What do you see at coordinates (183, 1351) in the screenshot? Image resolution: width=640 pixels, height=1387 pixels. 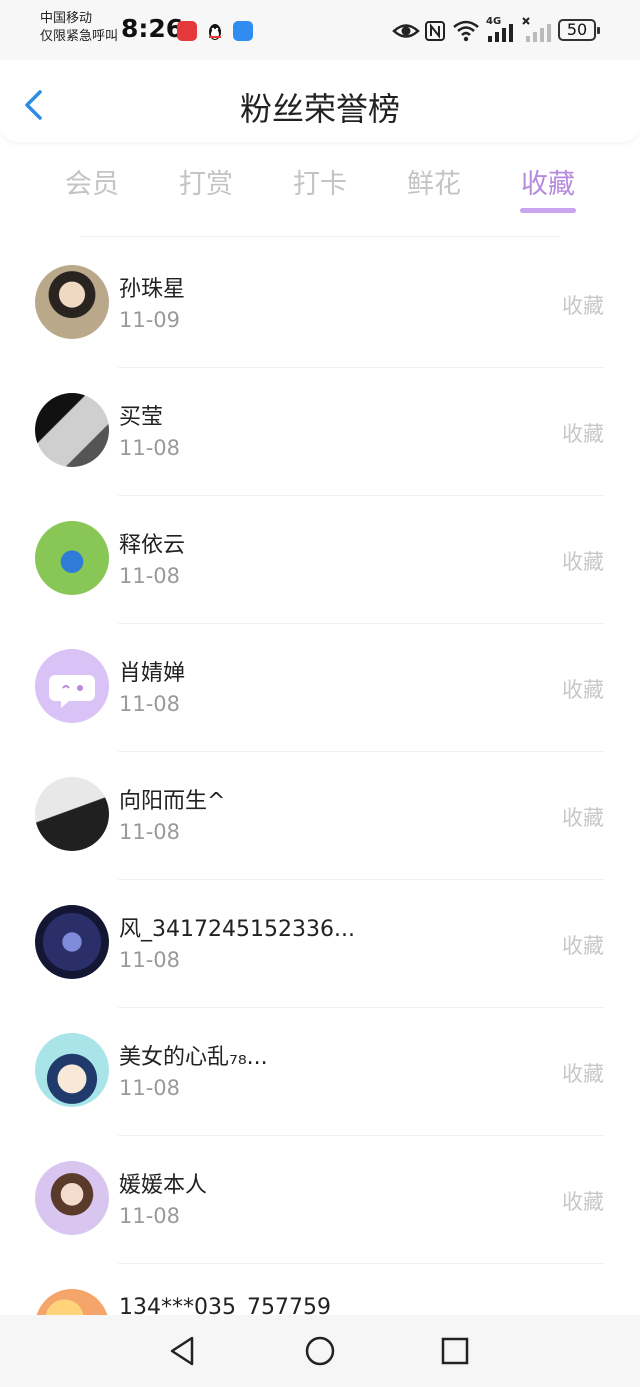 I see `back-triangle-icon` at bounding box center [183, 1351].